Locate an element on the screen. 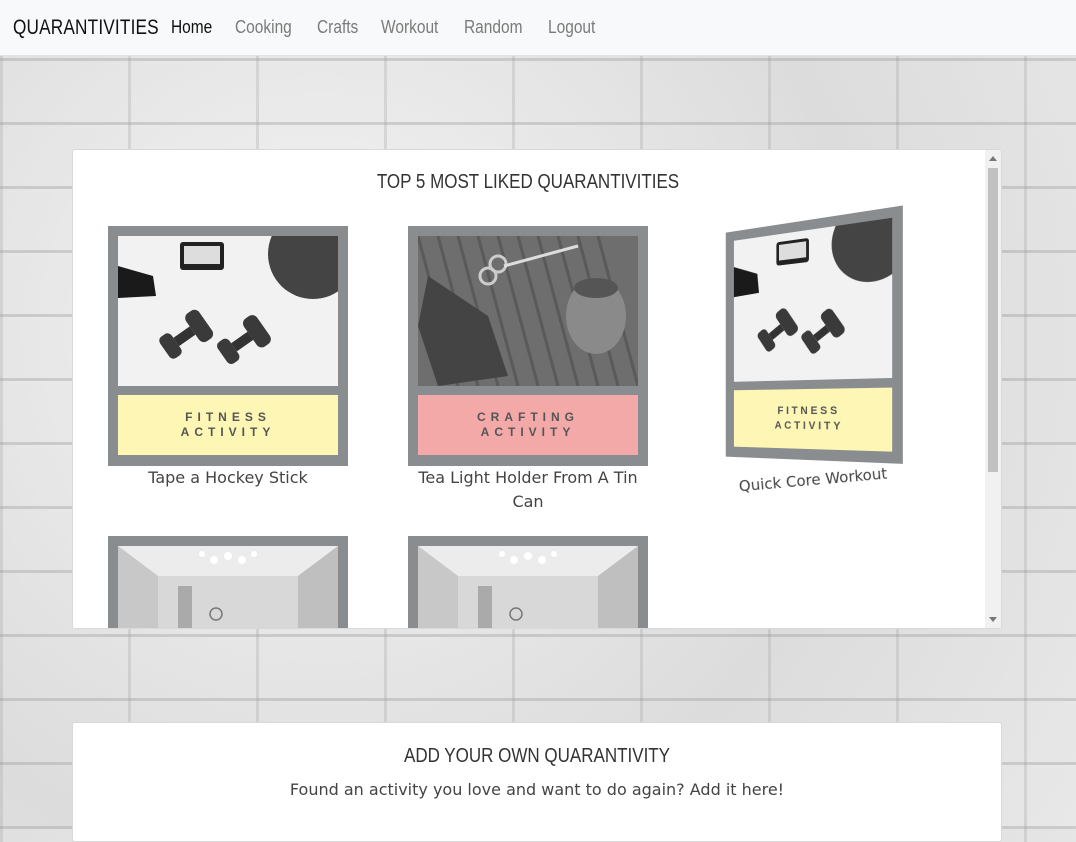 Image resolution: width=1076 pixels, height=842 pixels. scroll-down-arrow-icon is located at coordinates (993, 619).